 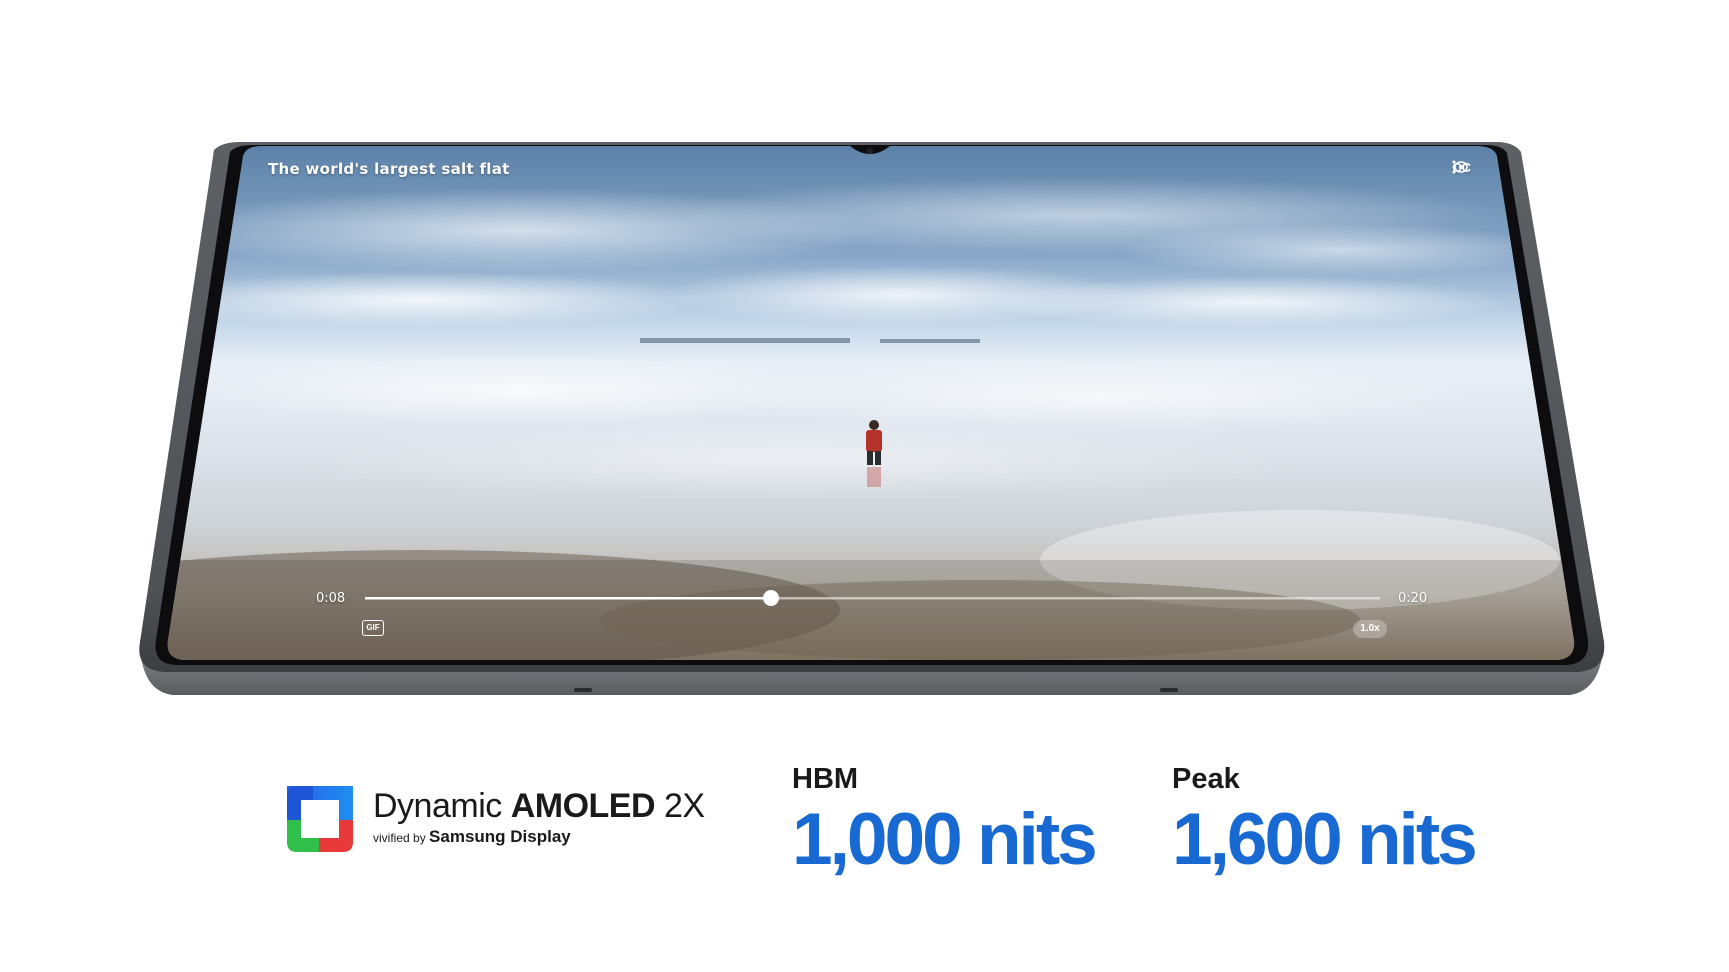 I want to click on current-time: 0:08, so click(x=331, y=598).